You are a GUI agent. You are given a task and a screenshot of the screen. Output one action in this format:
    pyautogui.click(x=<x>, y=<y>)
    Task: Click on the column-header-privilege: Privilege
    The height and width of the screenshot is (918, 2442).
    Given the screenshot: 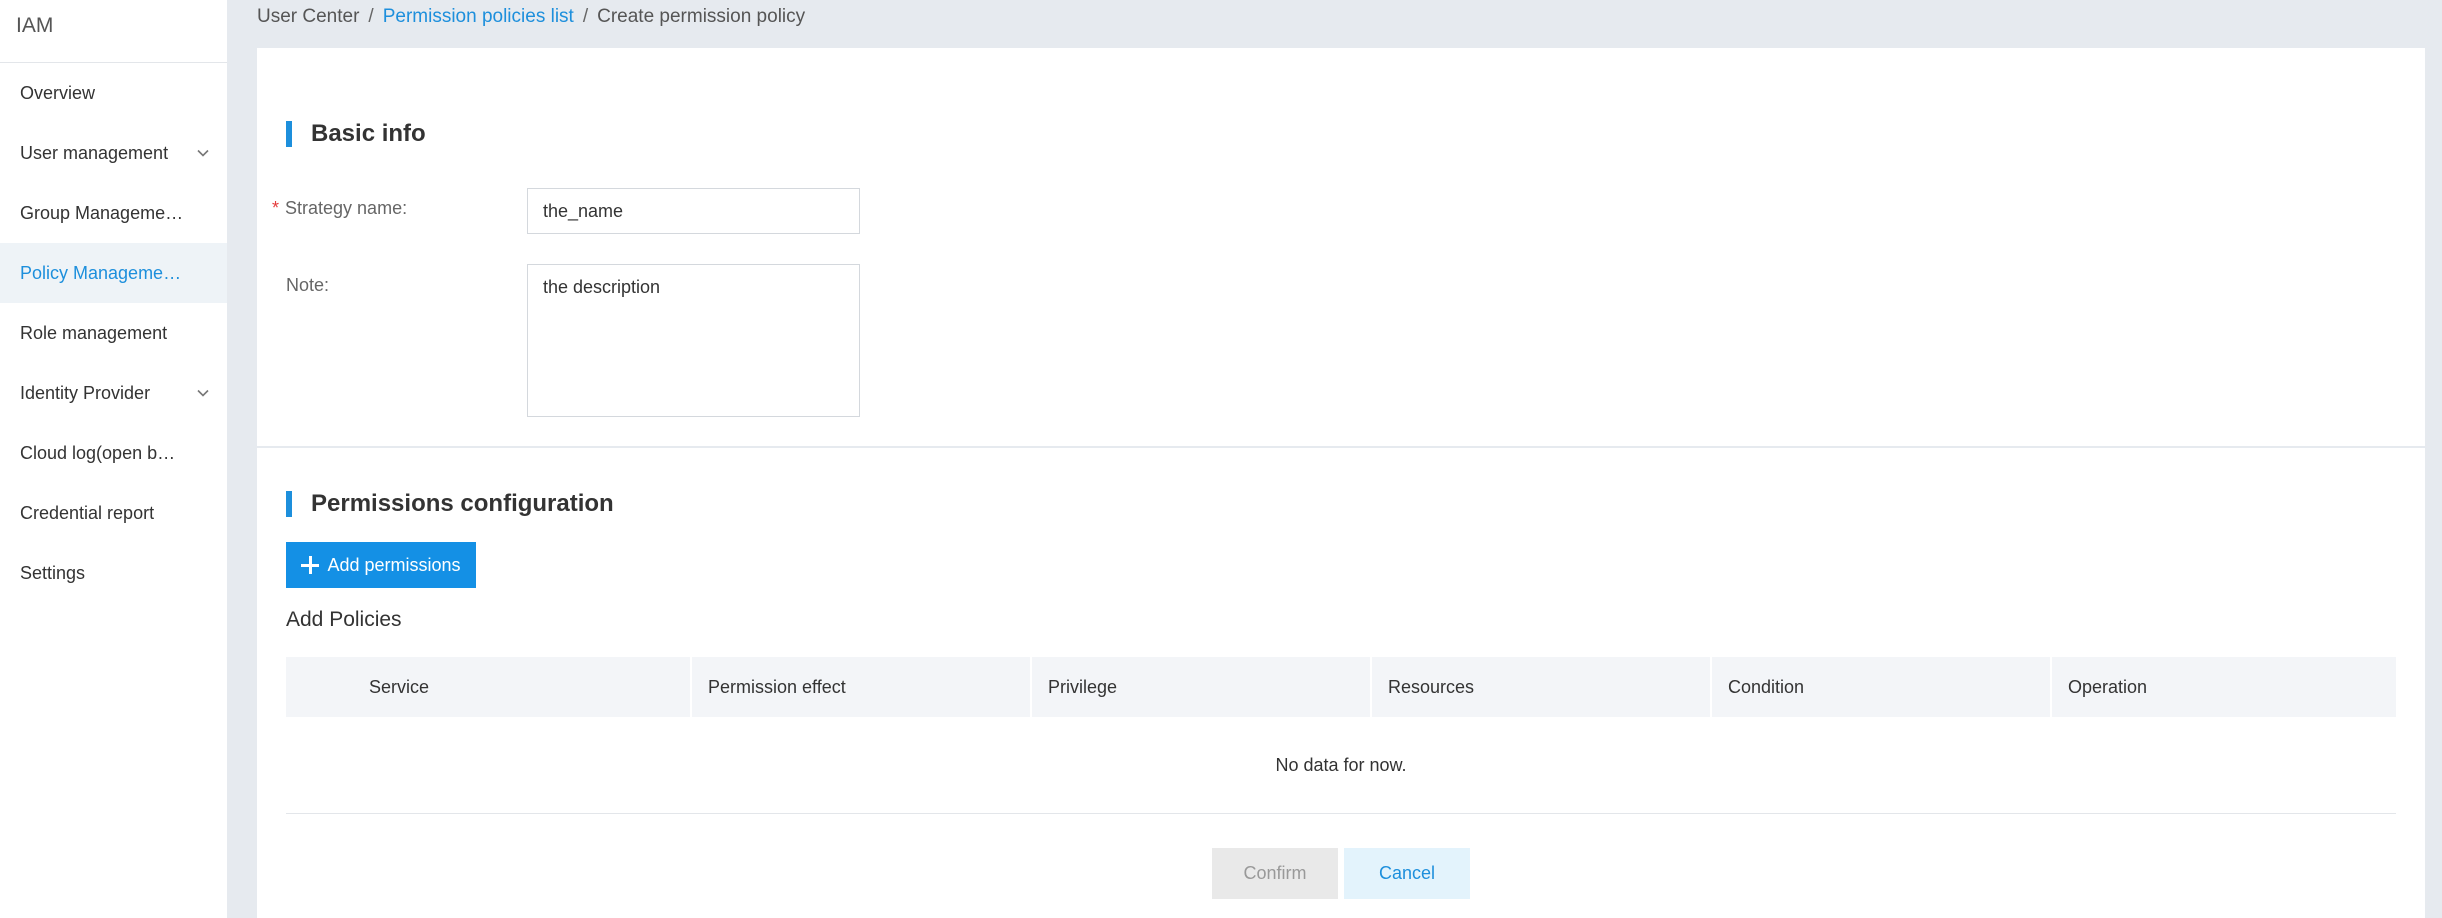 What is the action you would take?
    pyautogui.click(x=1202, y=687)
    